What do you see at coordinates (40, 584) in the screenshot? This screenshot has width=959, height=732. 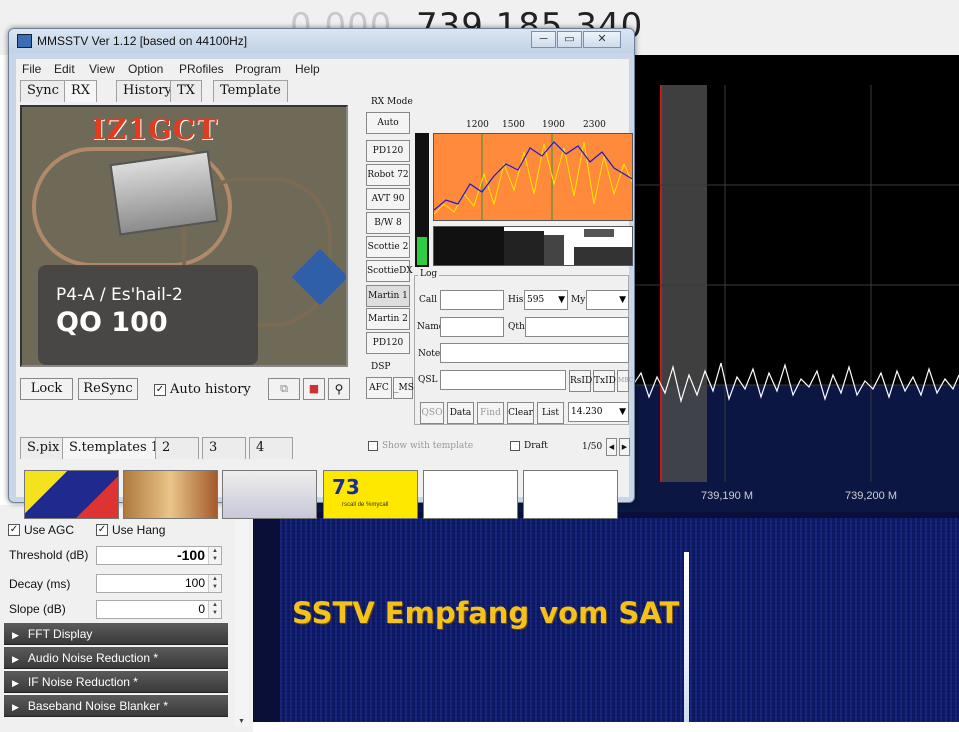 I see `decay-label: Decay (ms)` at bounding box center [40, 584].